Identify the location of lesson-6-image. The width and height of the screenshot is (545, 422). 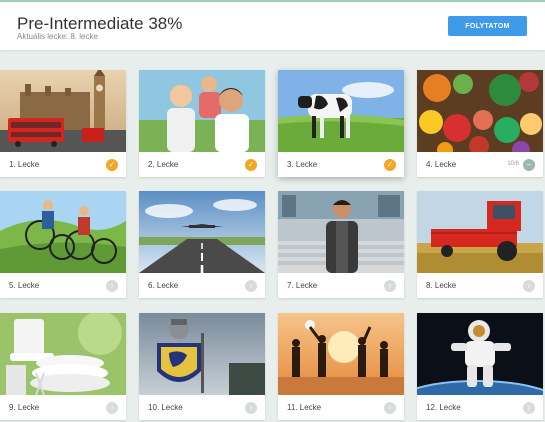
(202, 232).